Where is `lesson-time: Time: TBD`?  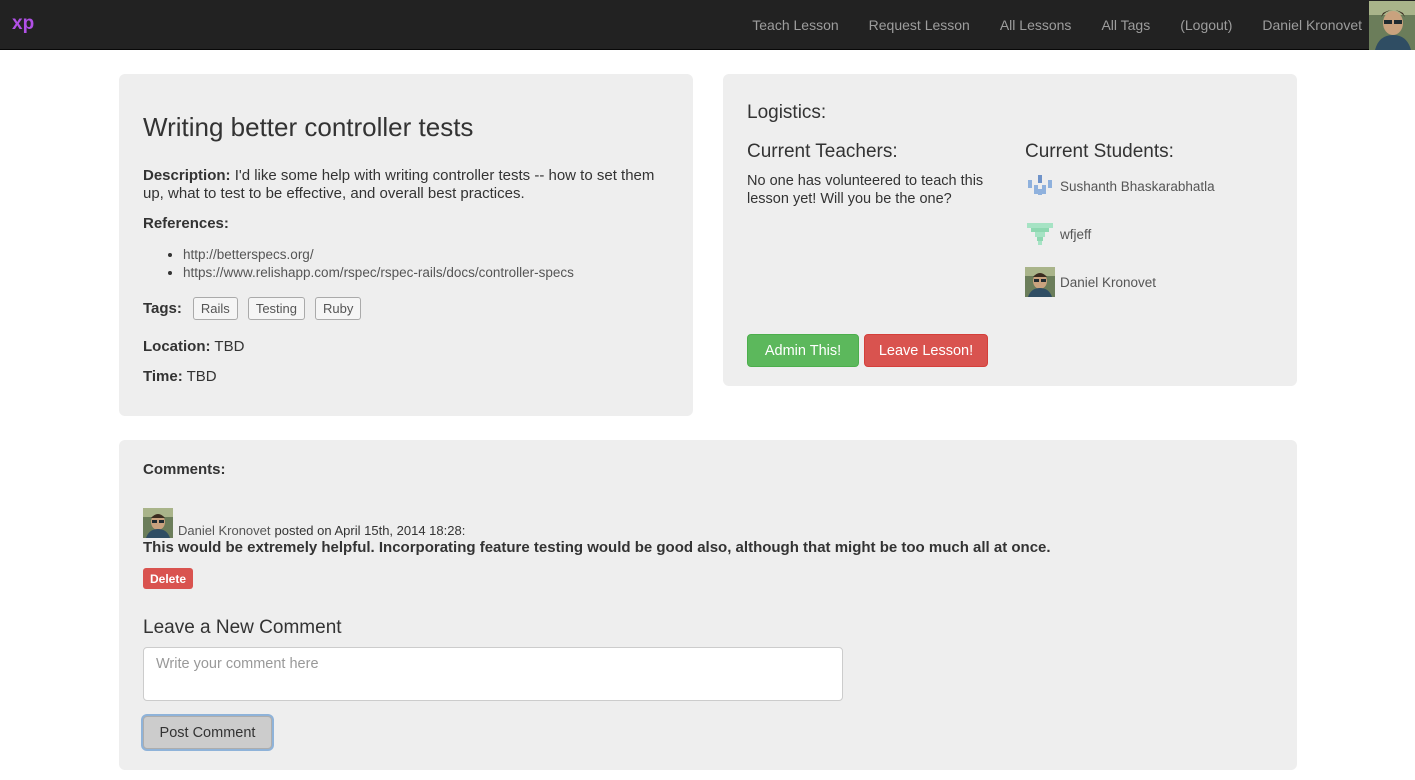
lesson-time: Time: TBD is located at coordinates (180, 377).